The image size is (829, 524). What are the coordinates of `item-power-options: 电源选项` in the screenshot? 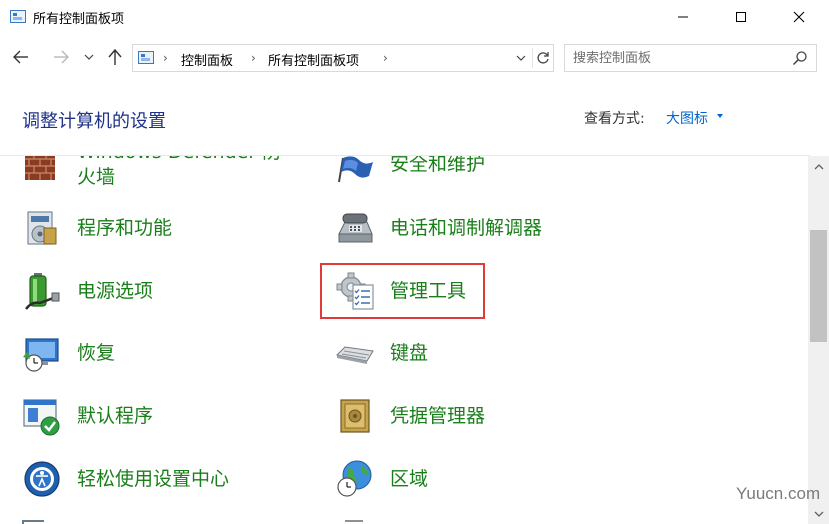 It's located at (167, 291).